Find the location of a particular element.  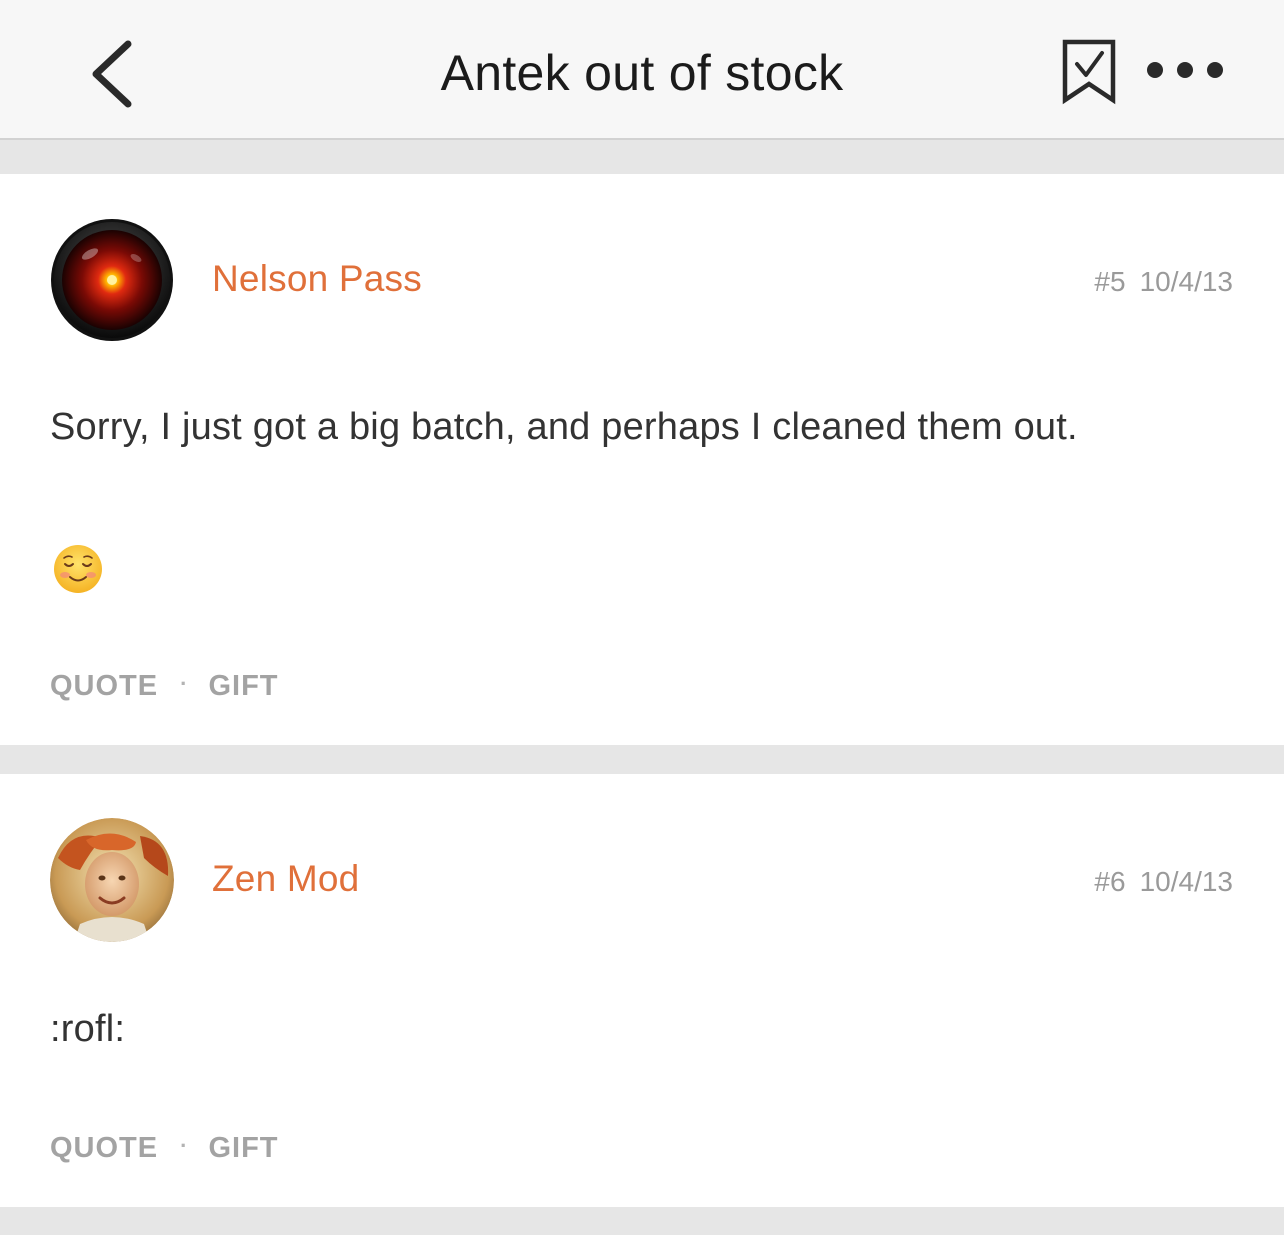

bookmark-button is located at coordinates (1089, 72).